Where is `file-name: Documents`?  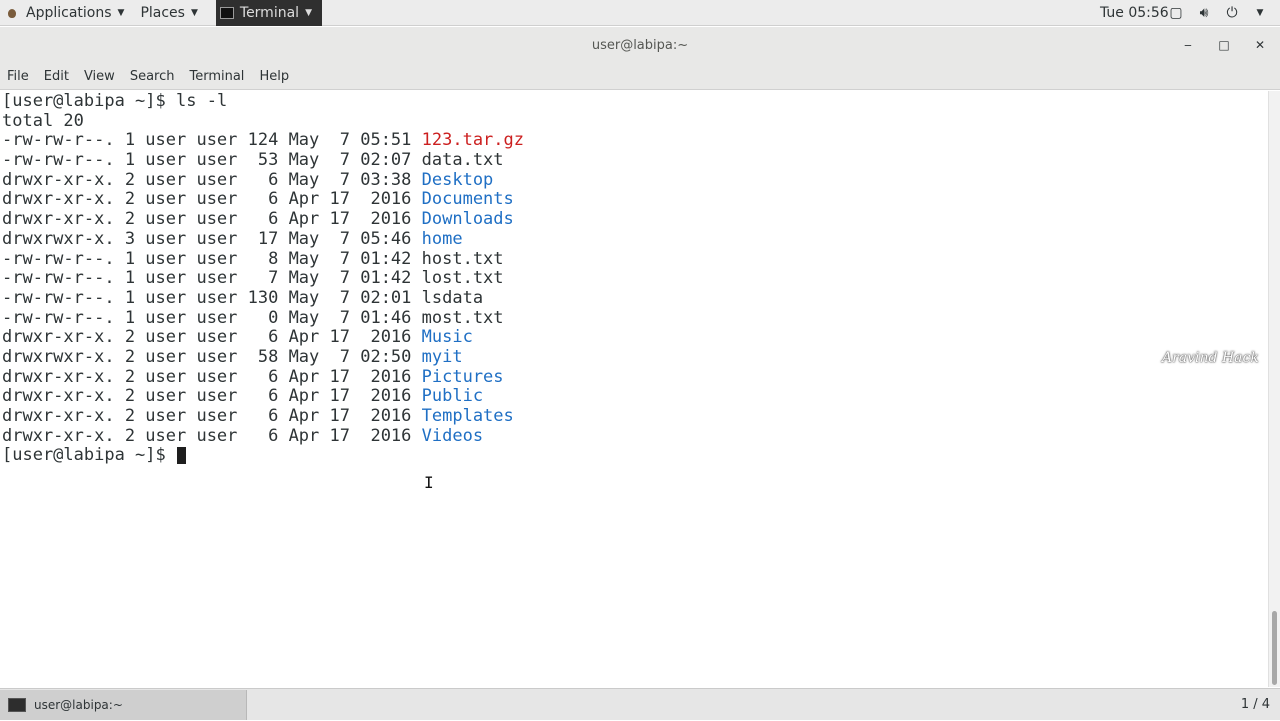
file-name: Documents is located at coordinates (467, 199).